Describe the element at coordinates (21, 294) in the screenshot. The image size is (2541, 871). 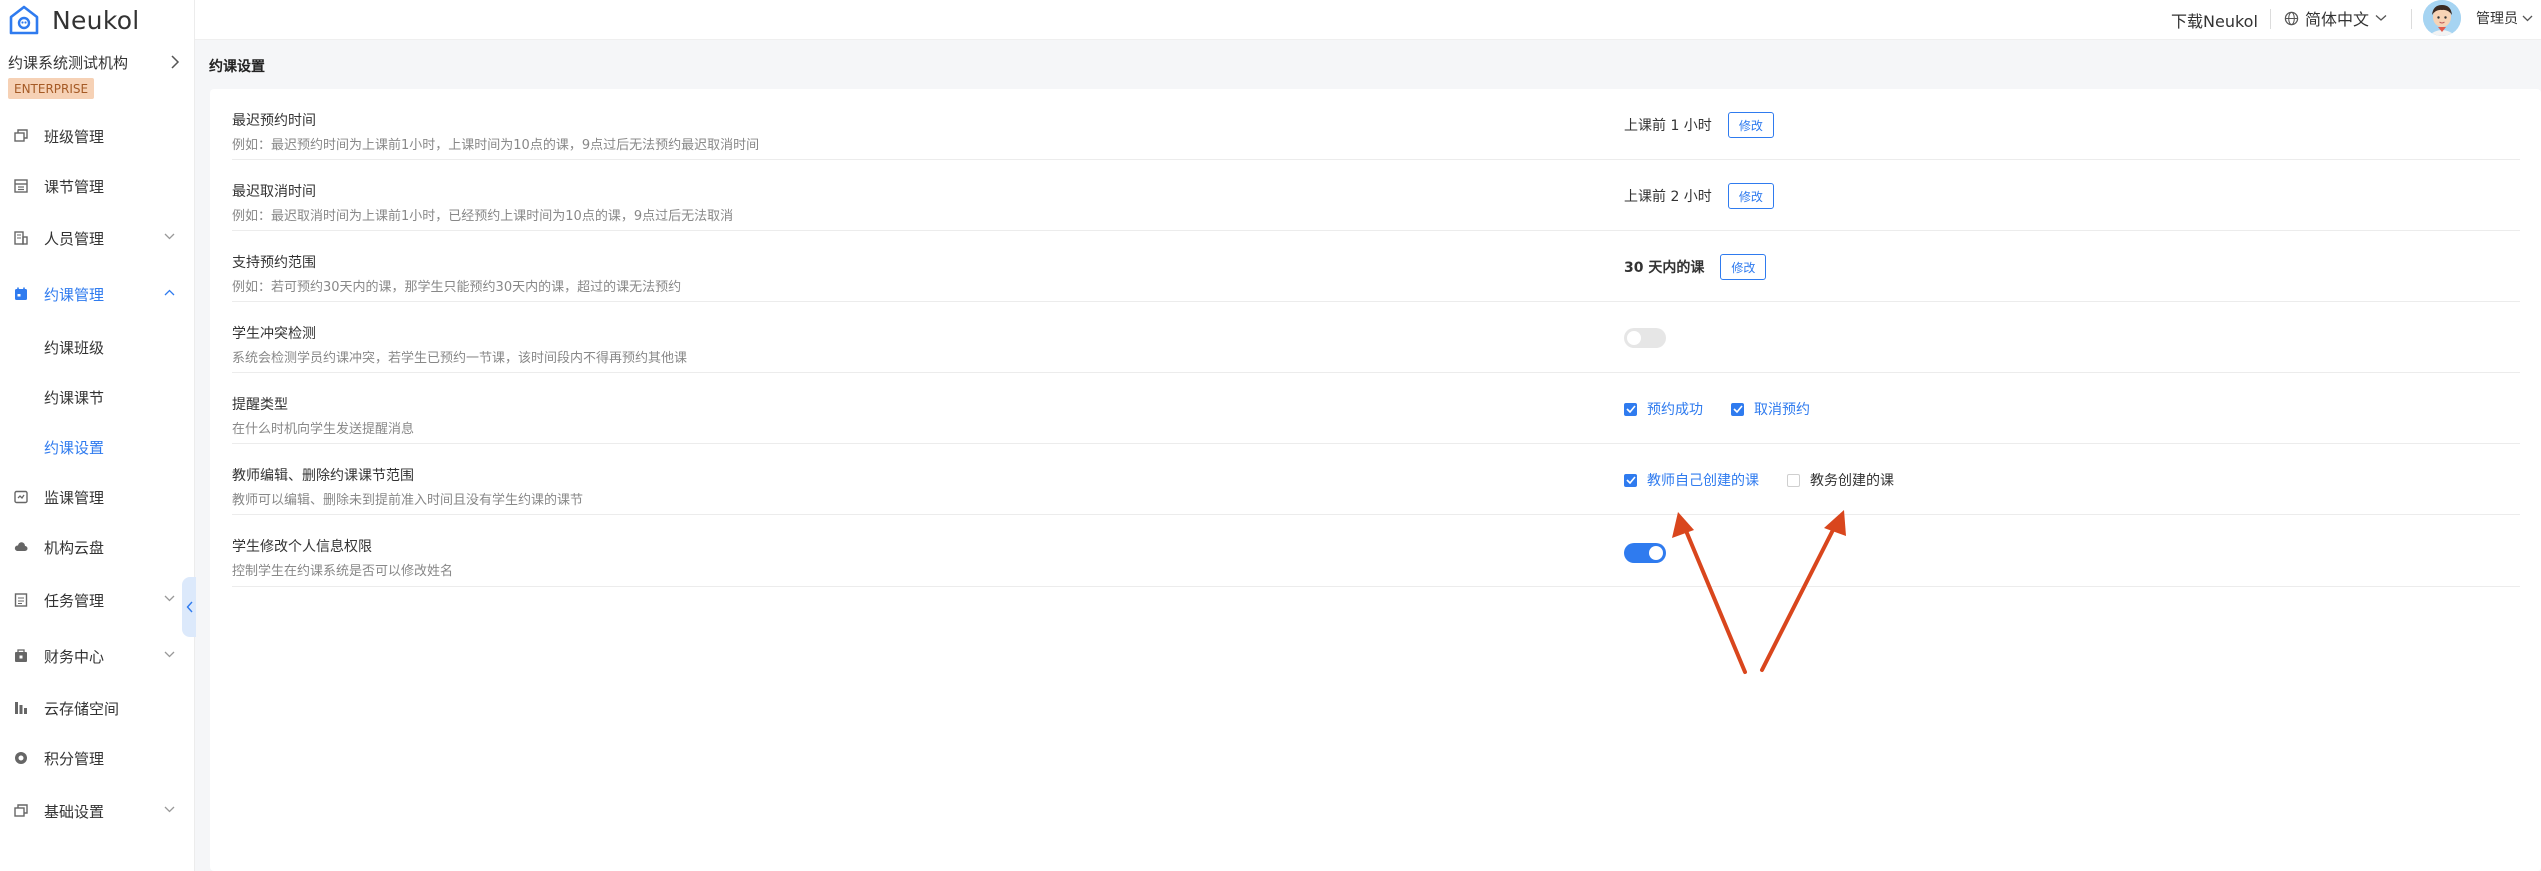
I see `booking-icon` at that location.